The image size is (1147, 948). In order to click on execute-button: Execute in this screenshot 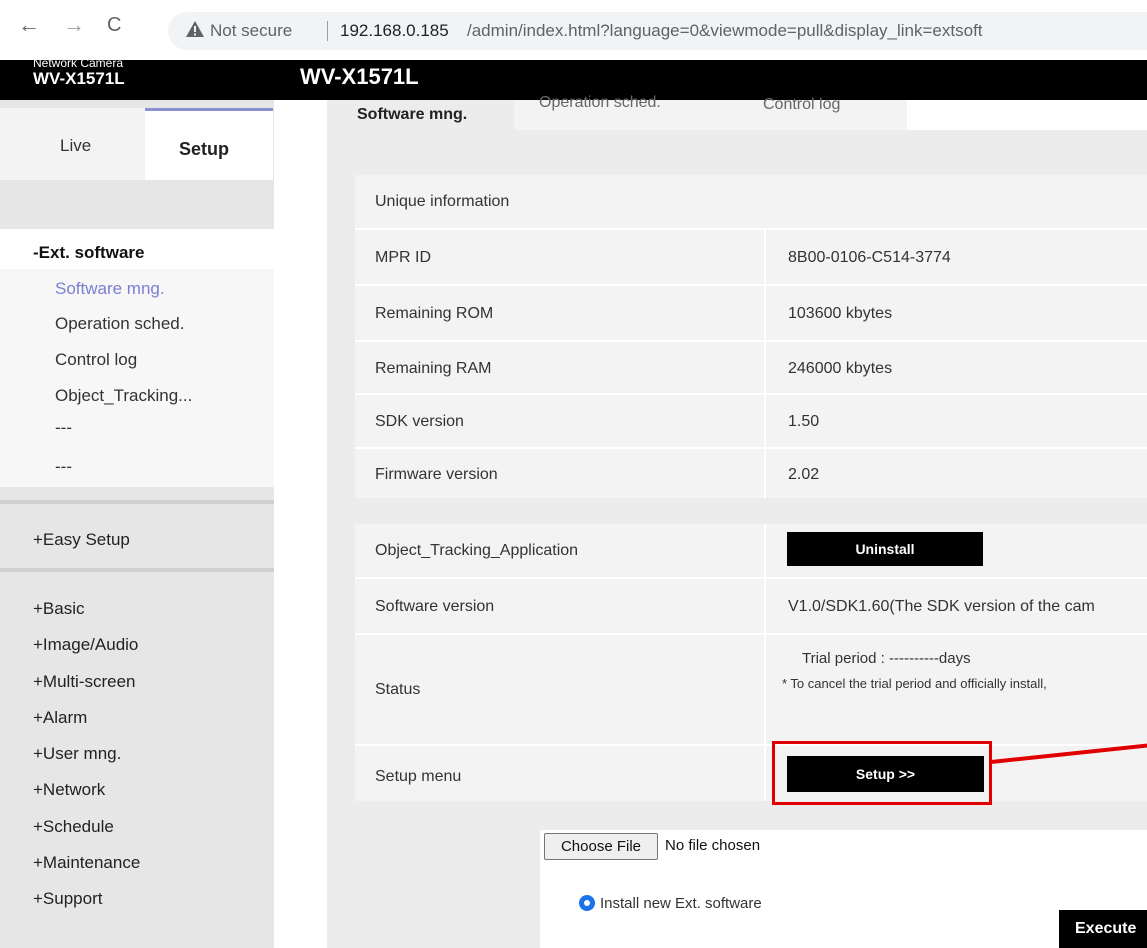, I will do `click(1103, 929)`.